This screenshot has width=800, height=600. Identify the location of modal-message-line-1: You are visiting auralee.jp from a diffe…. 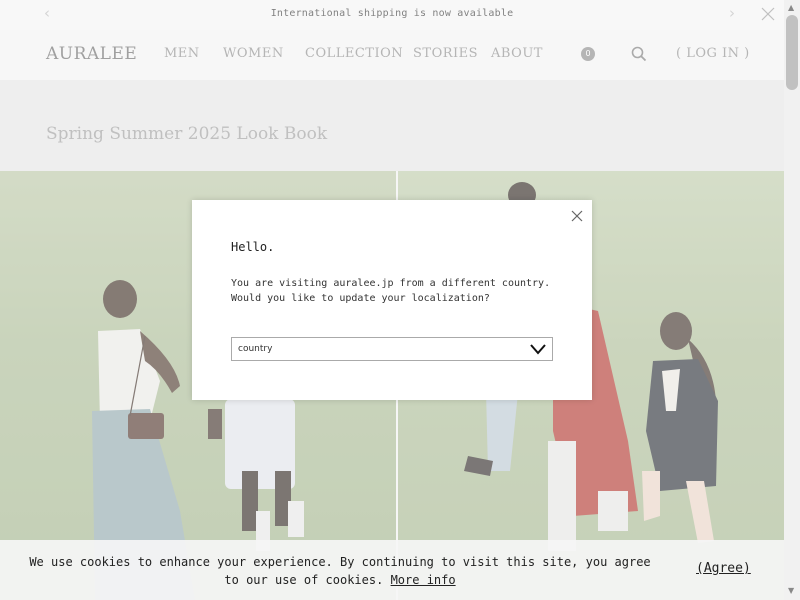
(391, 283).